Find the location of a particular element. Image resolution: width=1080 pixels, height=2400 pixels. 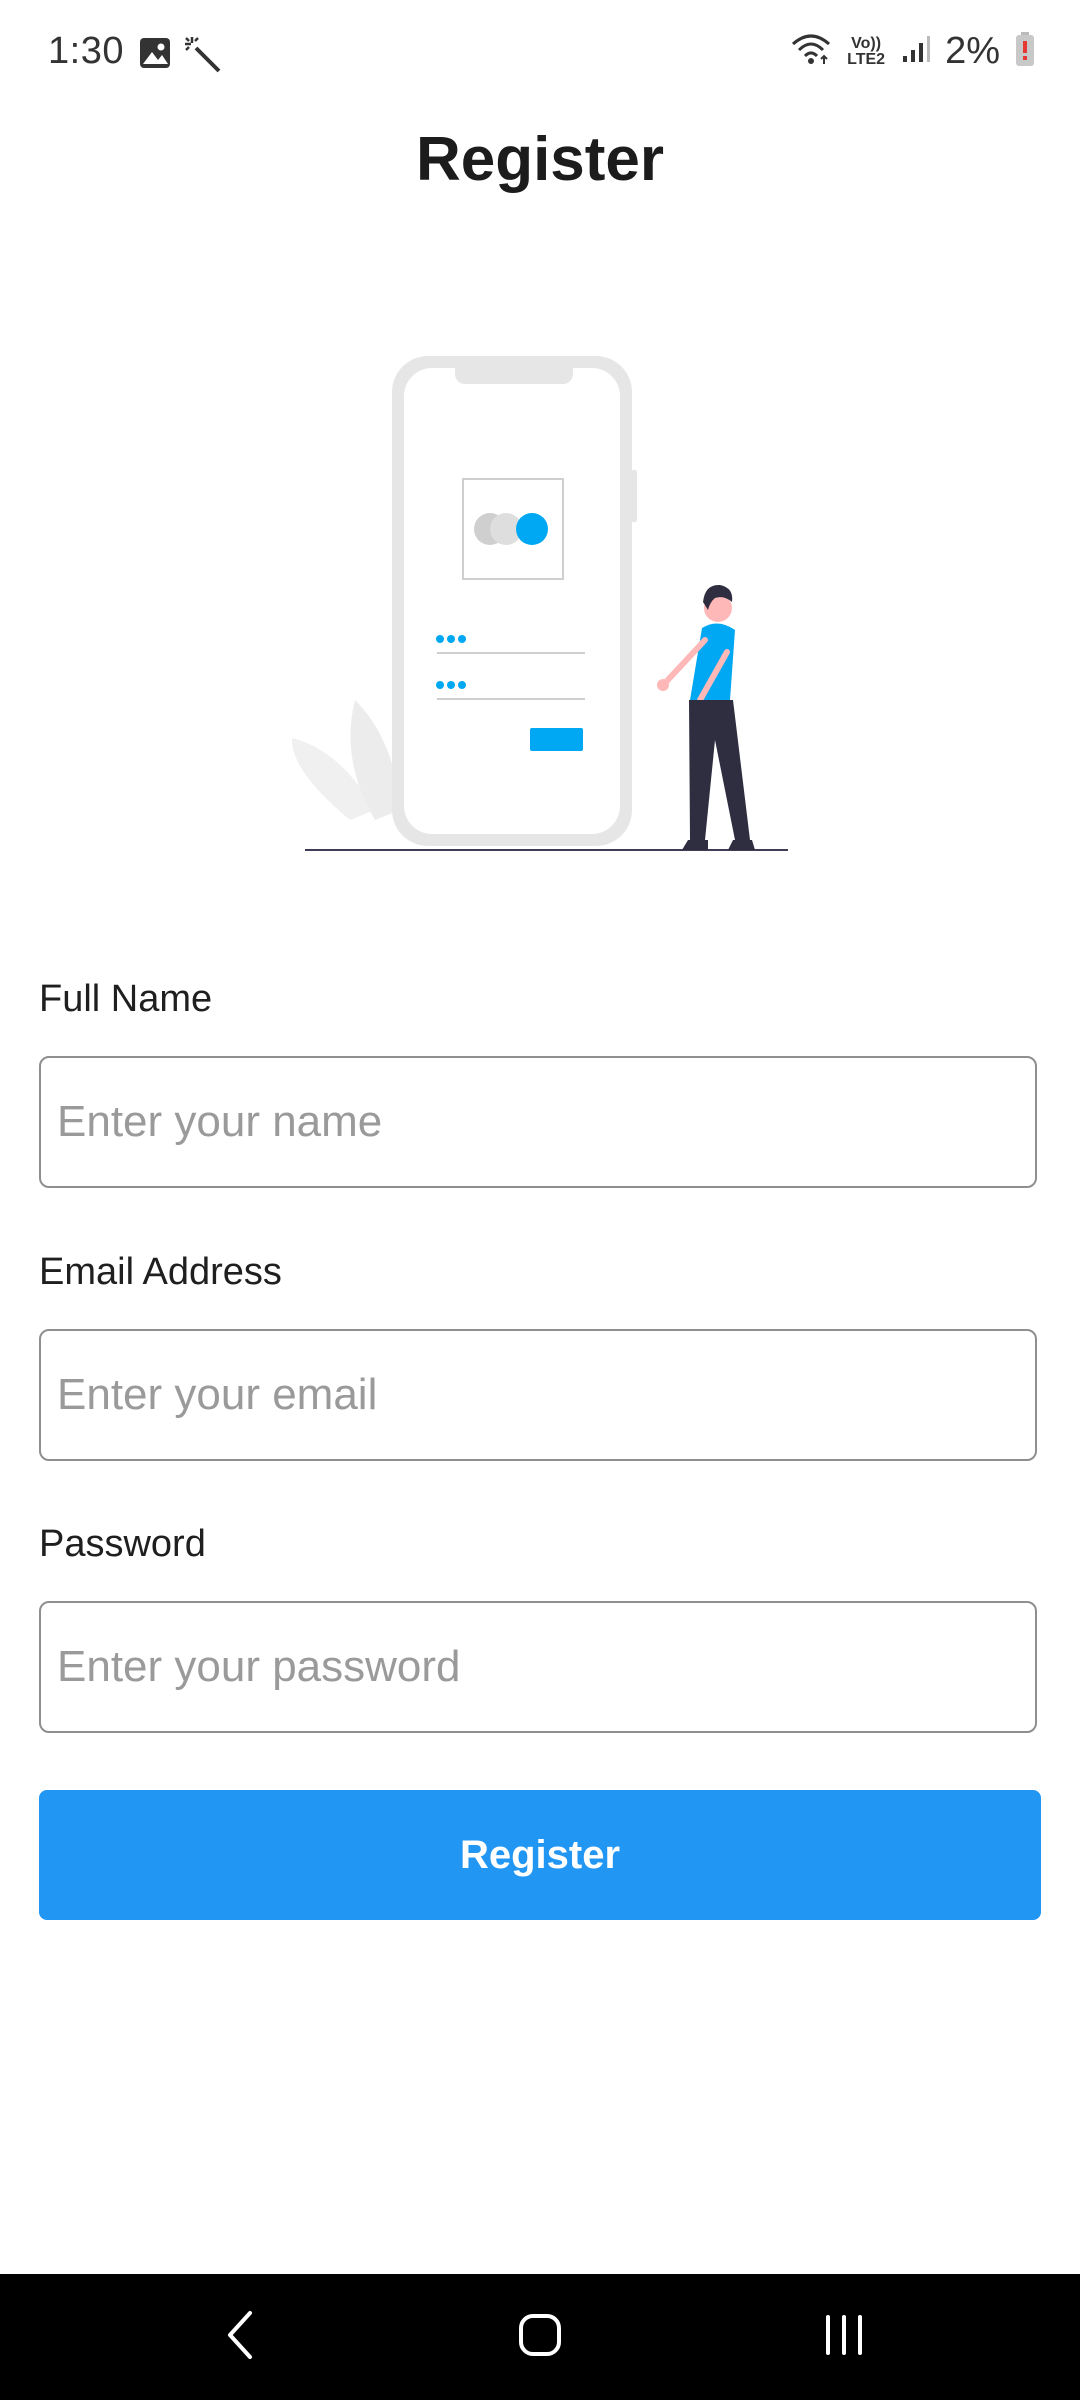

email-label: Email Address is located at coordinates (160, 1272).